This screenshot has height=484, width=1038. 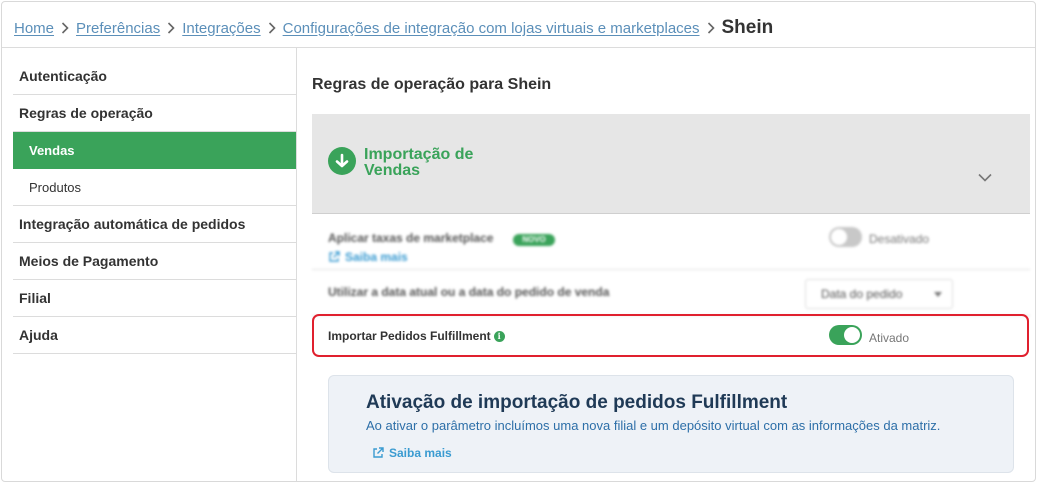 What do you see at coordinates (889, 338) in the screenshot?
I see `fulfillment-status: Ativado` at bounding box center [889, 338].